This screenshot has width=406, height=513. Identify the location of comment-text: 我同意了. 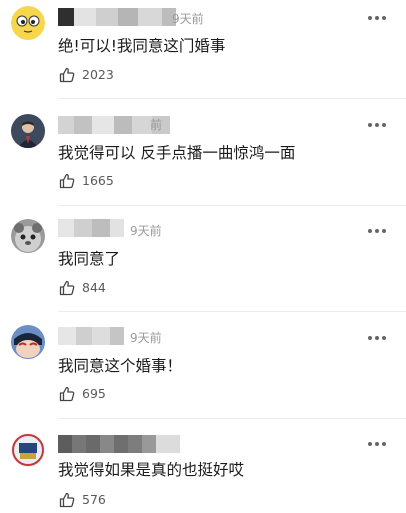
(89, 259).